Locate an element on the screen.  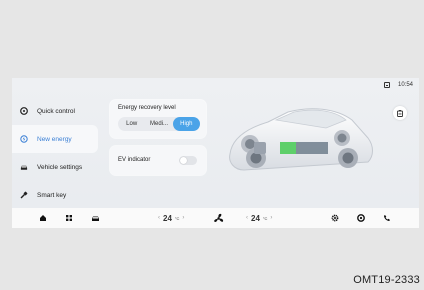
figure-caption: OMT19-2333 is located at coordinates (386, 280).